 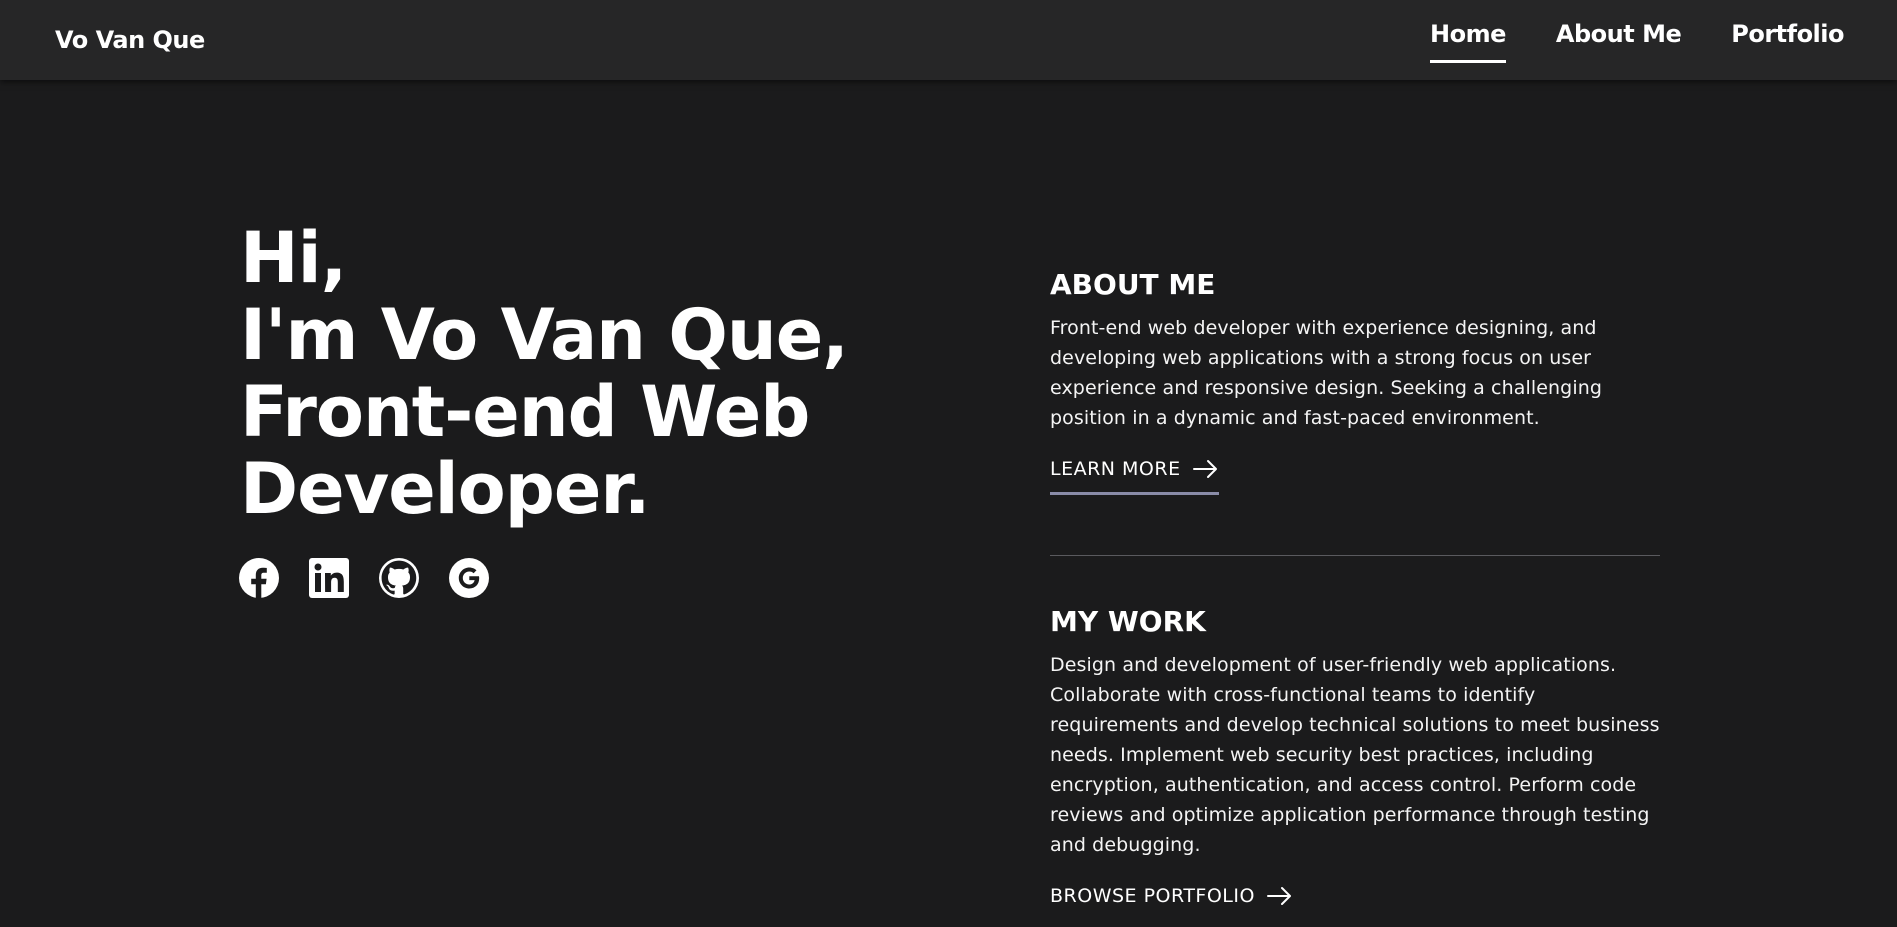 What do you see at coordinates (1619, 41) in the screenshot?
I see `nav-link-about-me: About Me` at bounding box center [1619, 41].